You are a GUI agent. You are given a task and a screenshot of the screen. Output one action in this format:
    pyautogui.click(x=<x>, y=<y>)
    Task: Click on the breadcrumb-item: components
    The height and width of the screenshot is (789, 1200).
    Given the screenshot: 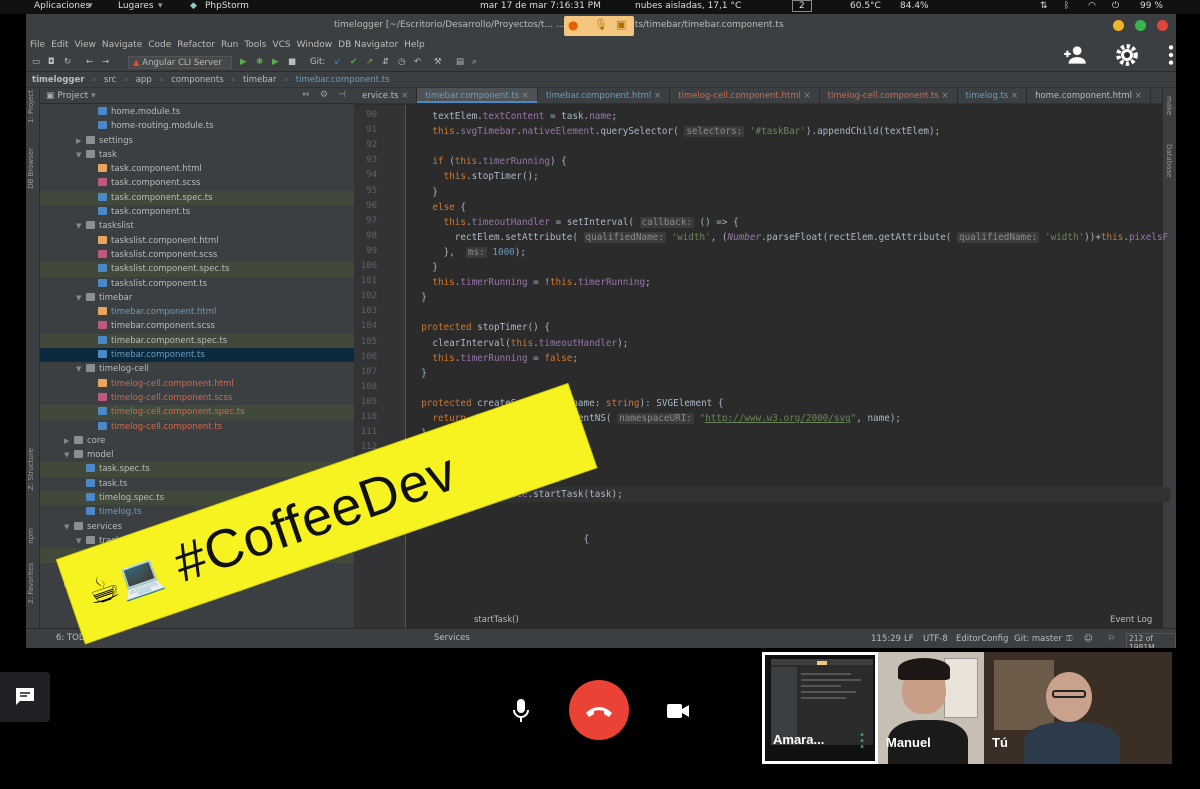 What is the action you would take?
    pyautogui.click(x=197, y=80)
    